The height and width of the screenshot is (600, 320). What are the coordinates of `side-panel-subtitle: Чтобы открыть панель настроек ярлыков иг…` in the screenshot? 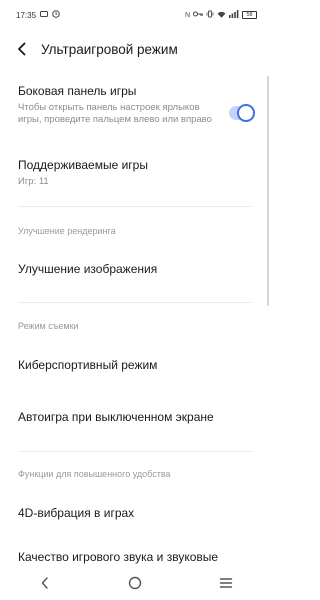 It's located at (115, 113).